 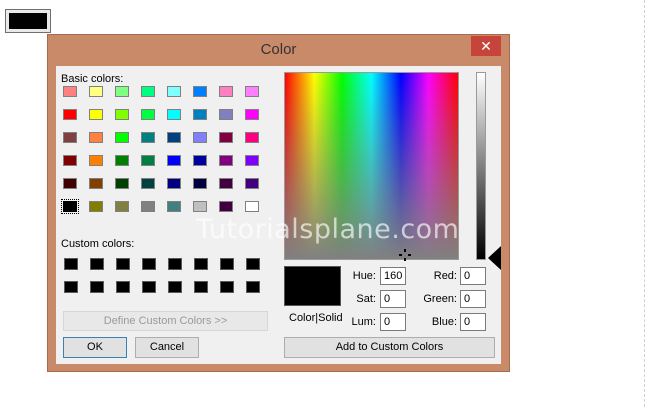 What do you see at coordinates (364, 276) in the screenshot?
I see `hue-label: Hue:` at bounding box center [364, 276].